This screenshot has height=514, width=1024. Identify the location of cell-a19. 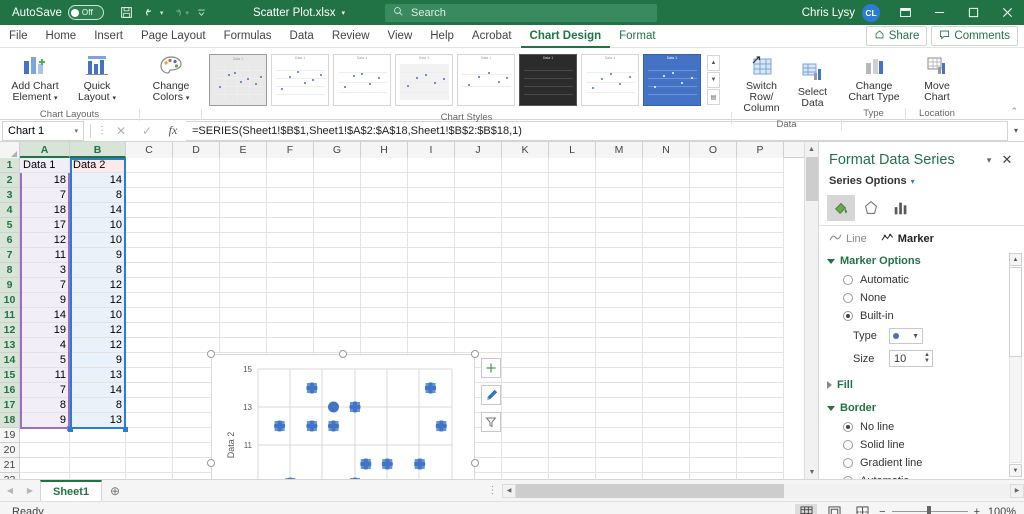
(45, 435).